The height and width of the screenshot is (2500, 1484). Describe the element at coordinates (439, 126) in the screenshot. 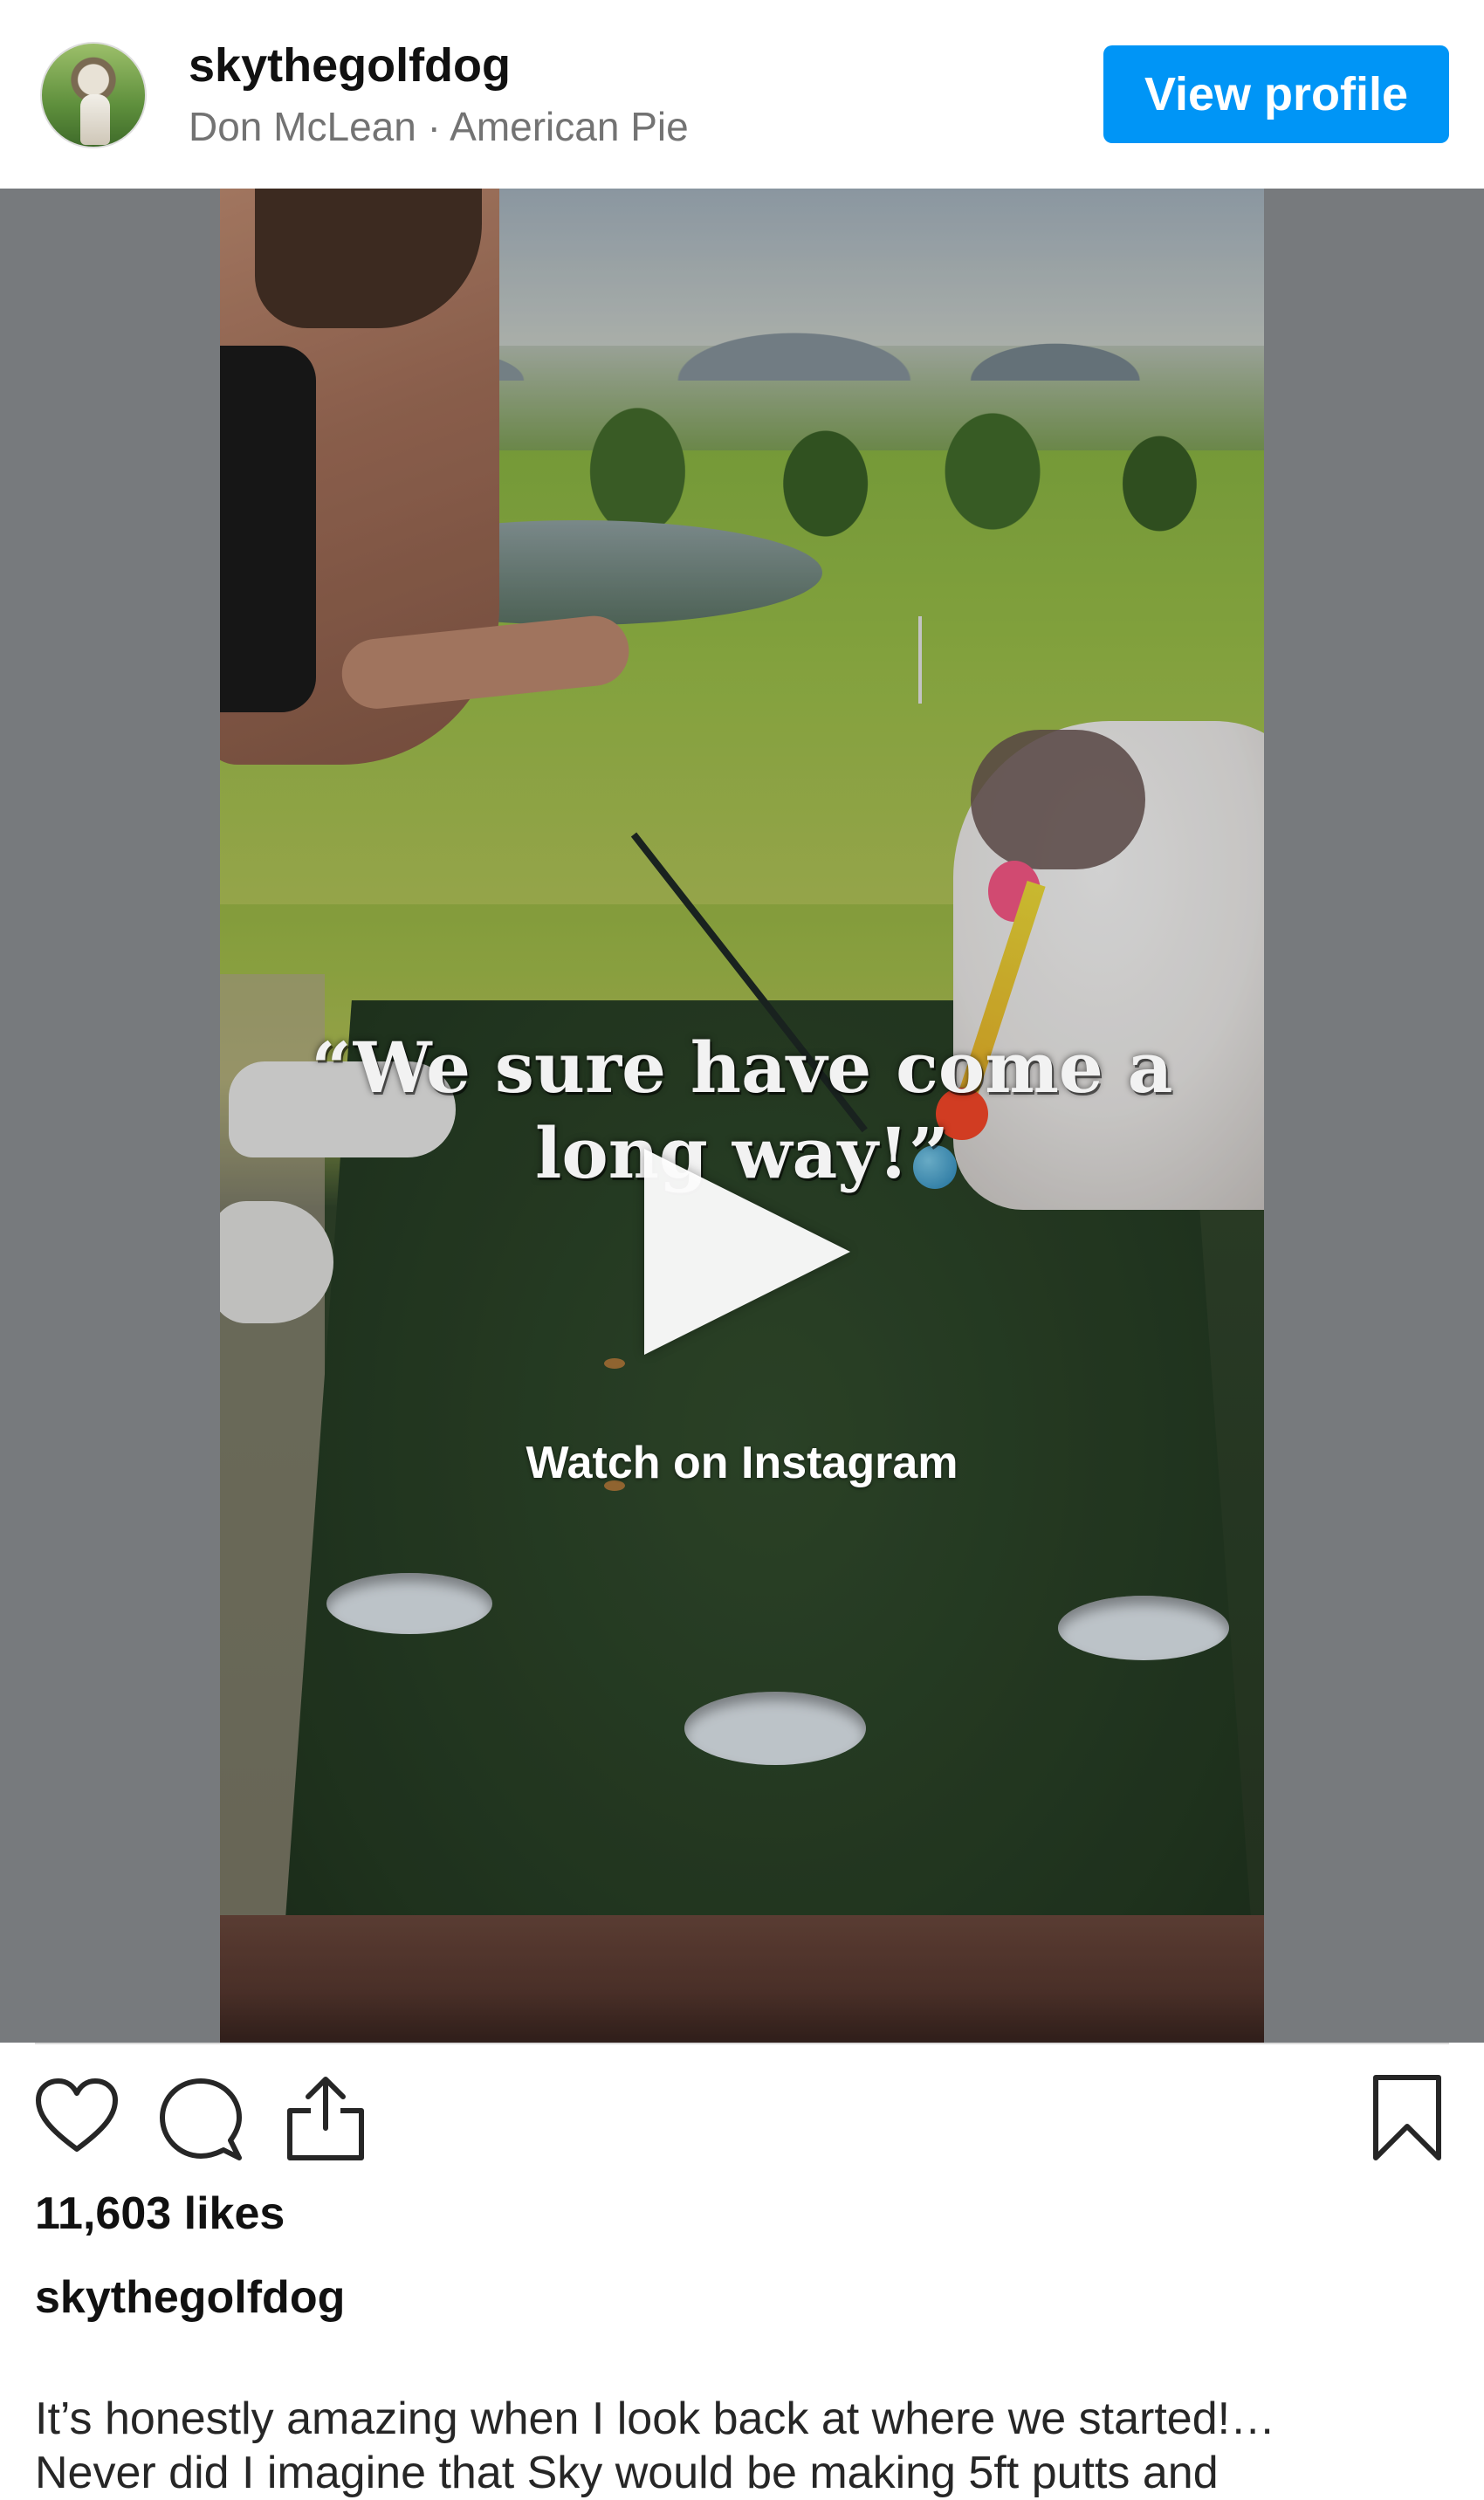

I see `song-attribution: Don McLean · American Pie` at that location.